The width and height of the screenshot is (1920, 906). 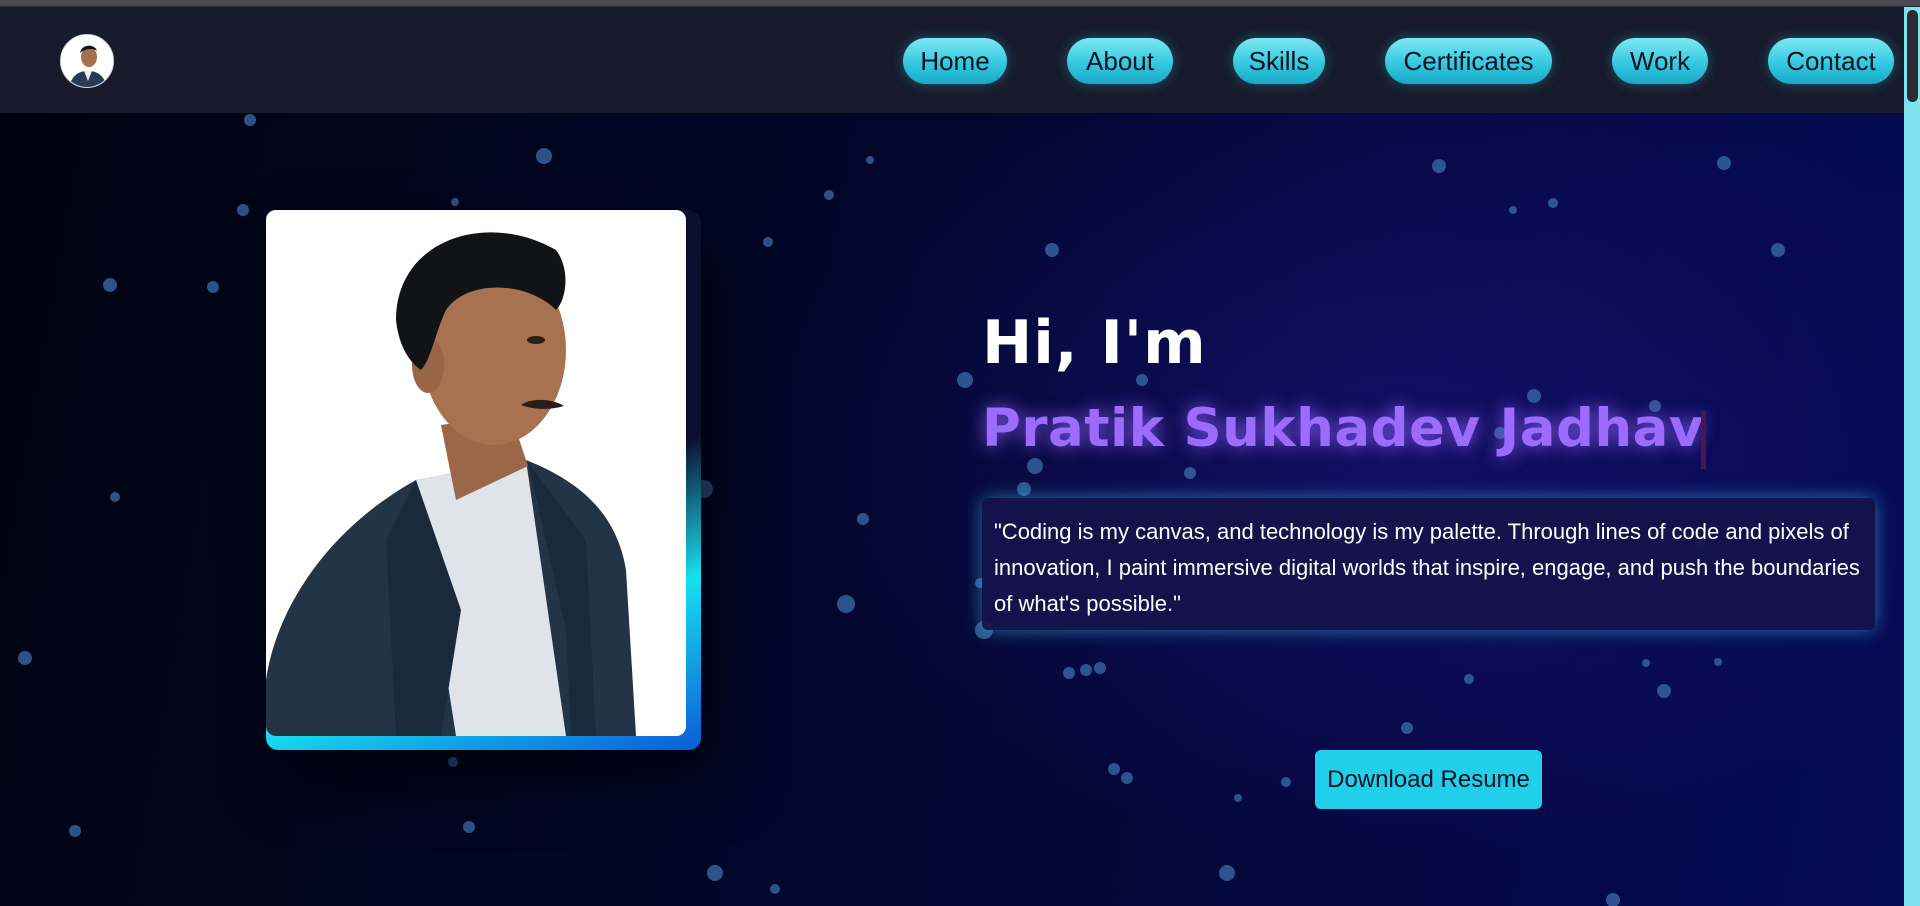 I want to click on nav-home-button: Home, so click(x=955, y=61).